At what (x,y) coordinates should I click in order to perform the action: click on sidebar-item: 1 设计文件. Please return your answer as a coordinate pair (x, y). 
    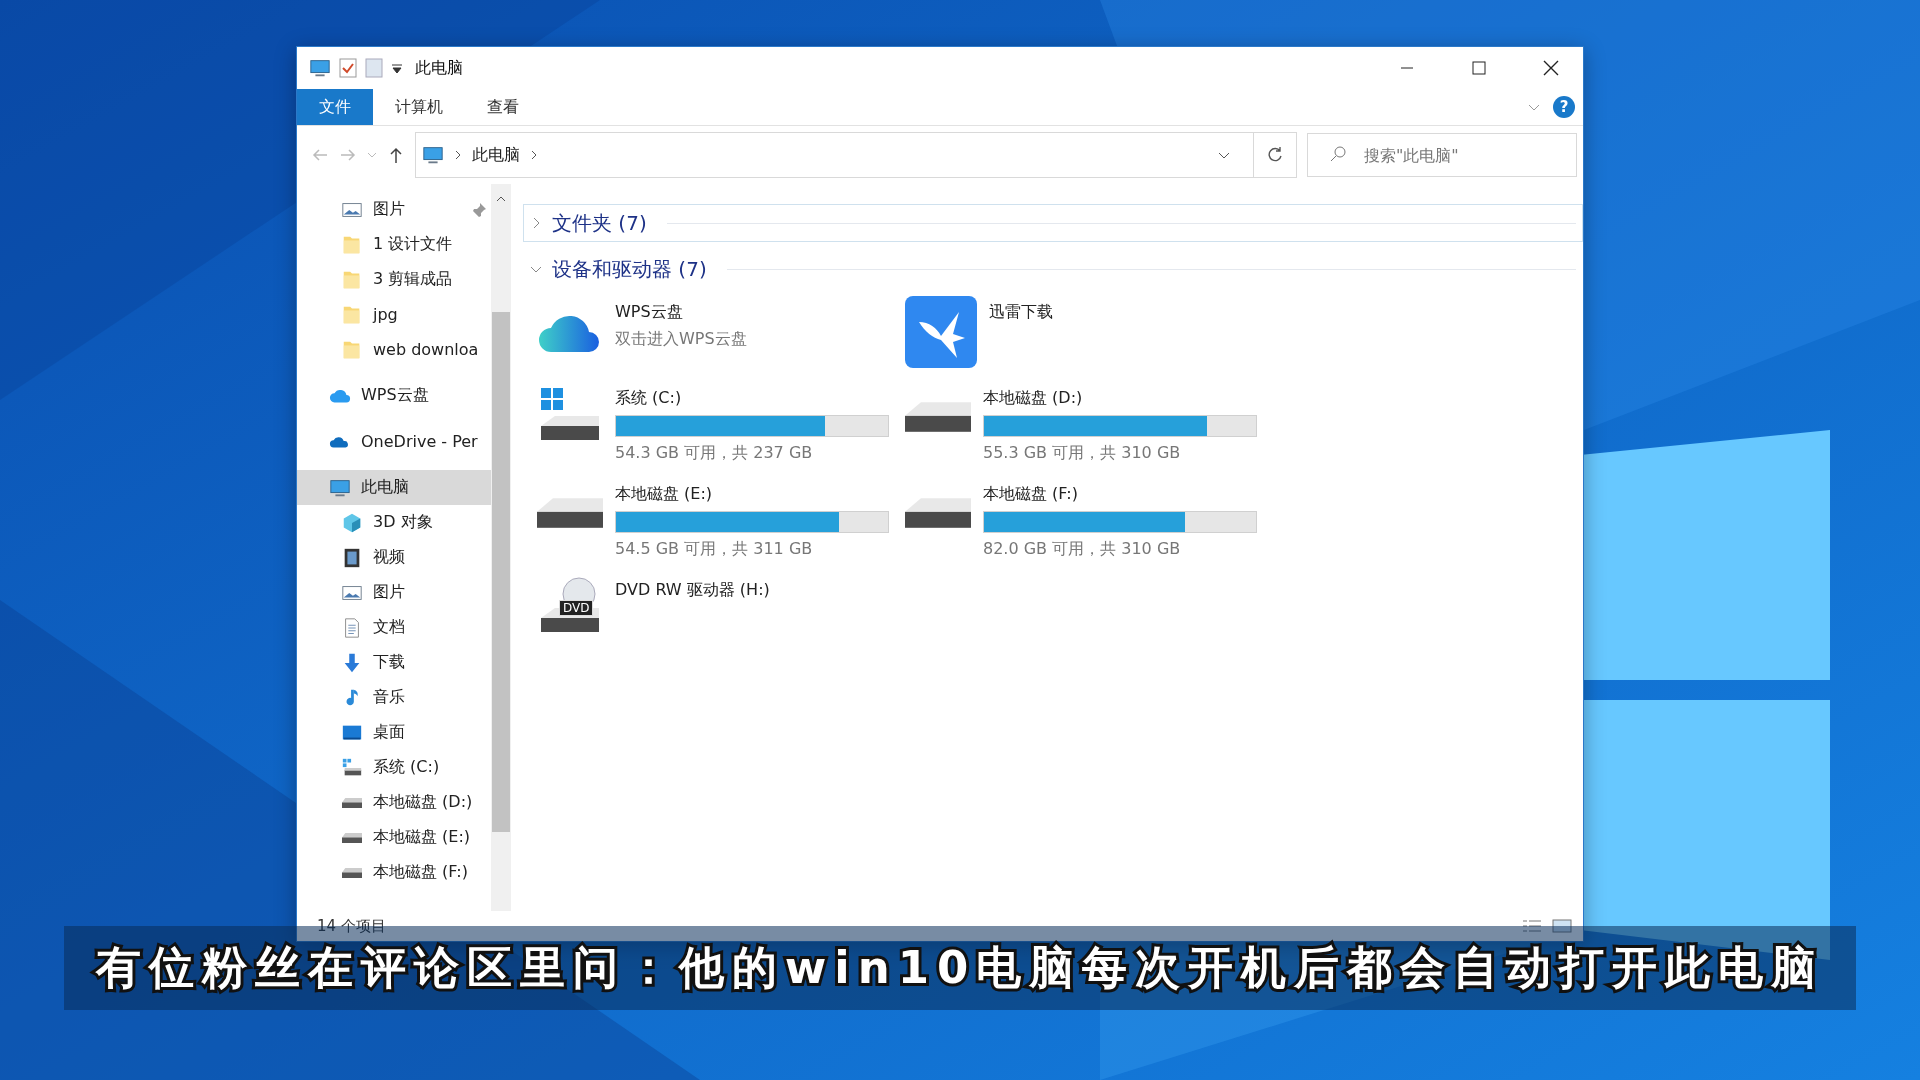
    Looking at the image, I should click on (394, 244).